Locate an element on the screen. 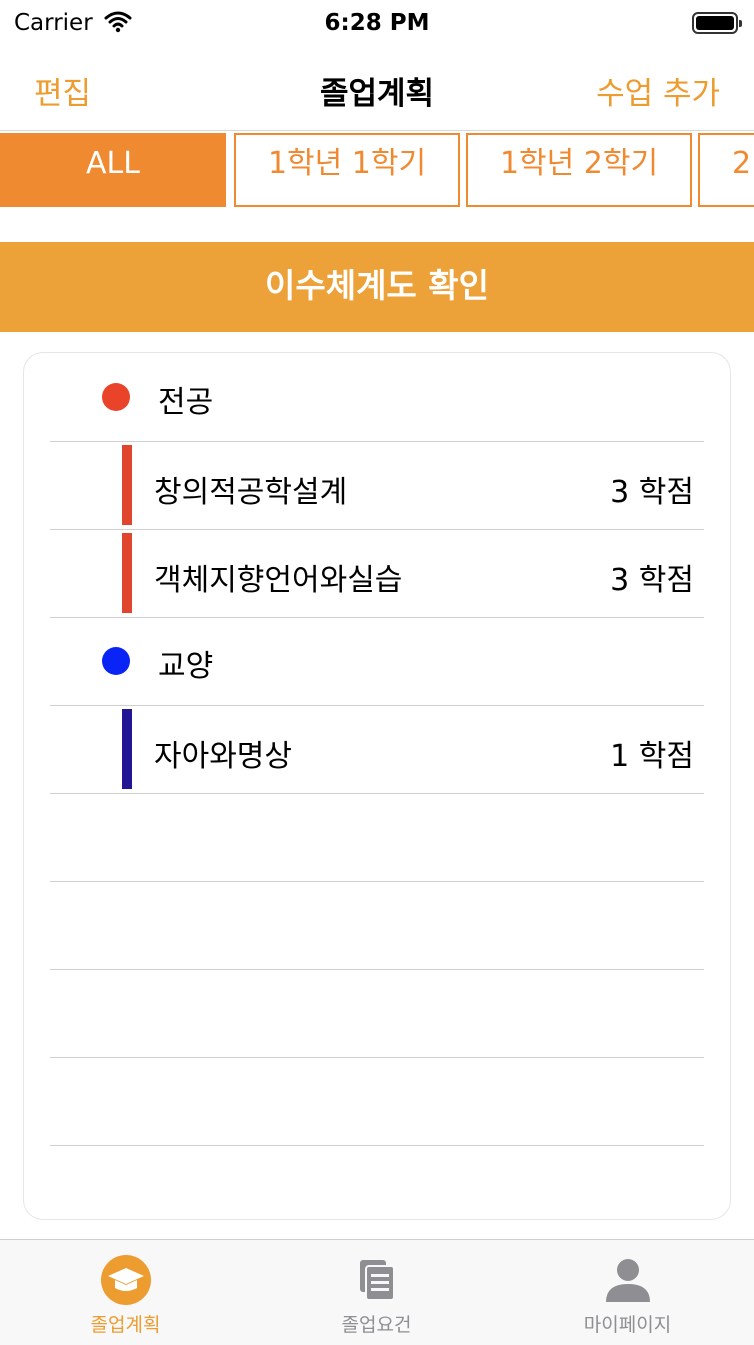 The width and height of the screenshot is (754, 1345). tab-year1-sem2: 1학년 2학기 is located at coordinates (579, 170).